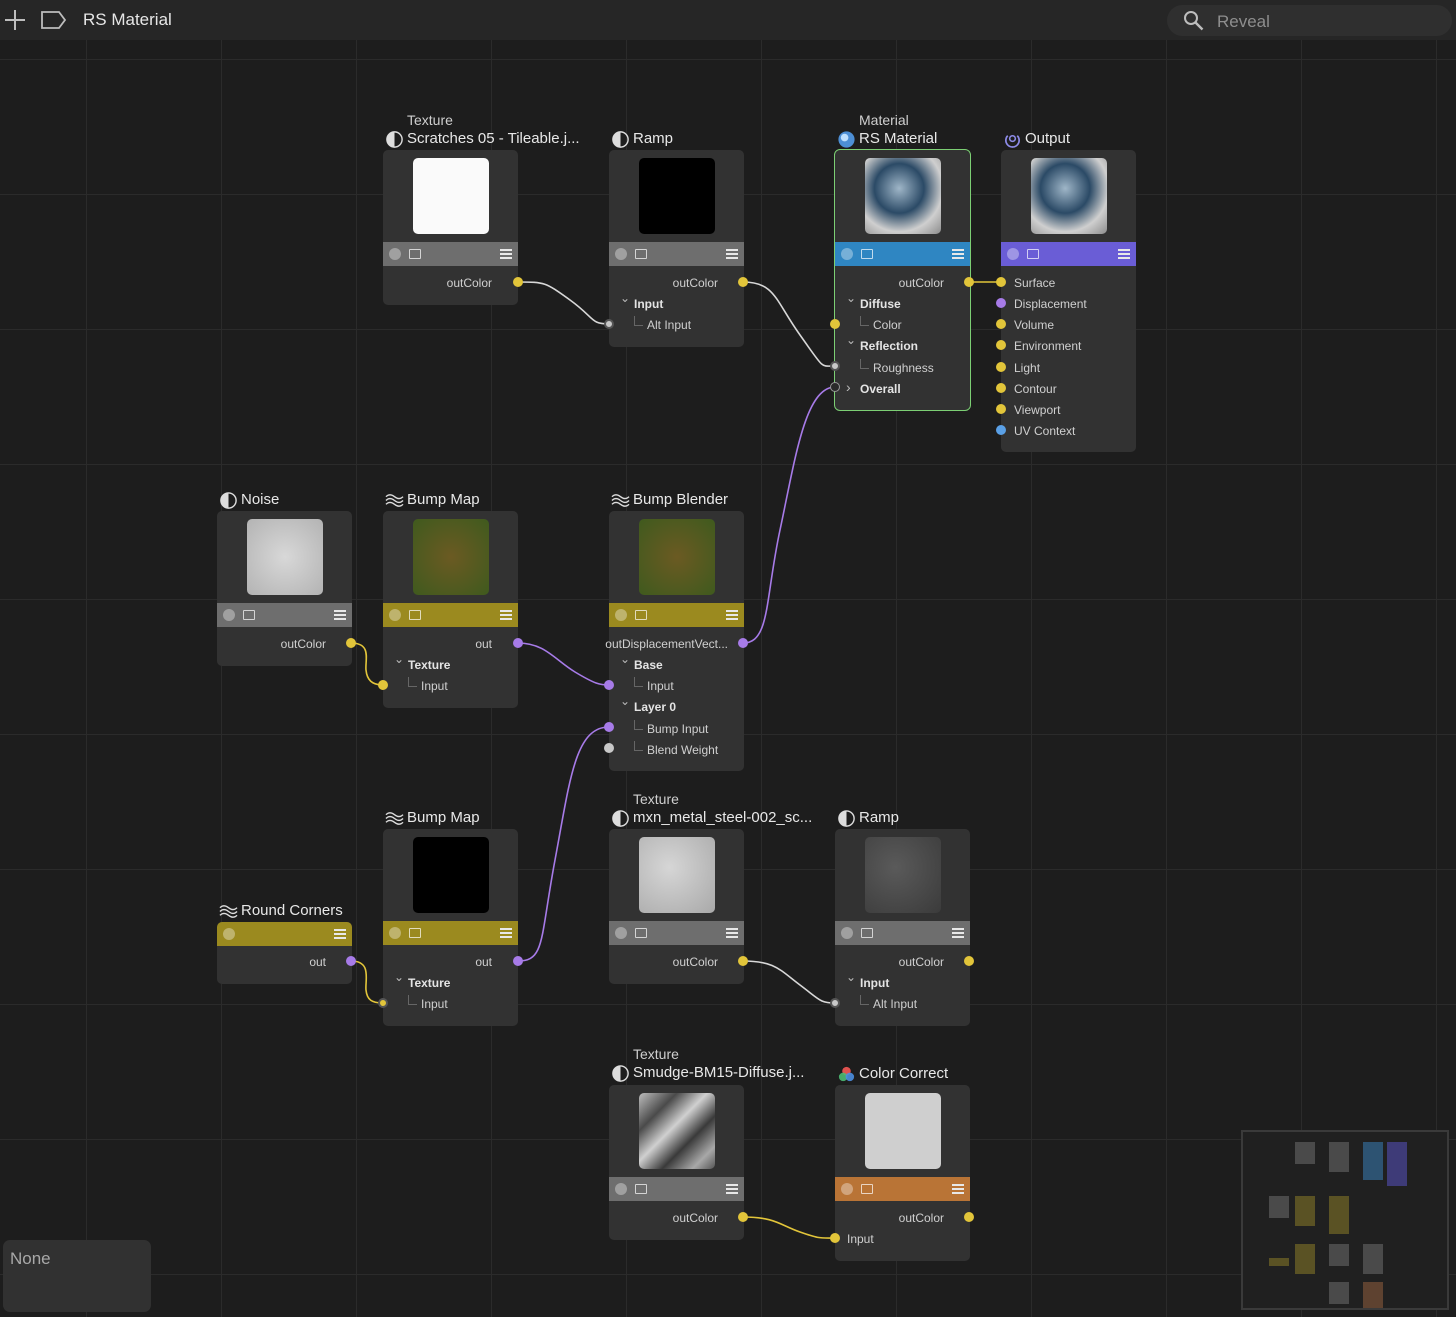  Describe the element at coordinates (835, 1238) in the screenshot. I see `port-color-correct-input` at that location.